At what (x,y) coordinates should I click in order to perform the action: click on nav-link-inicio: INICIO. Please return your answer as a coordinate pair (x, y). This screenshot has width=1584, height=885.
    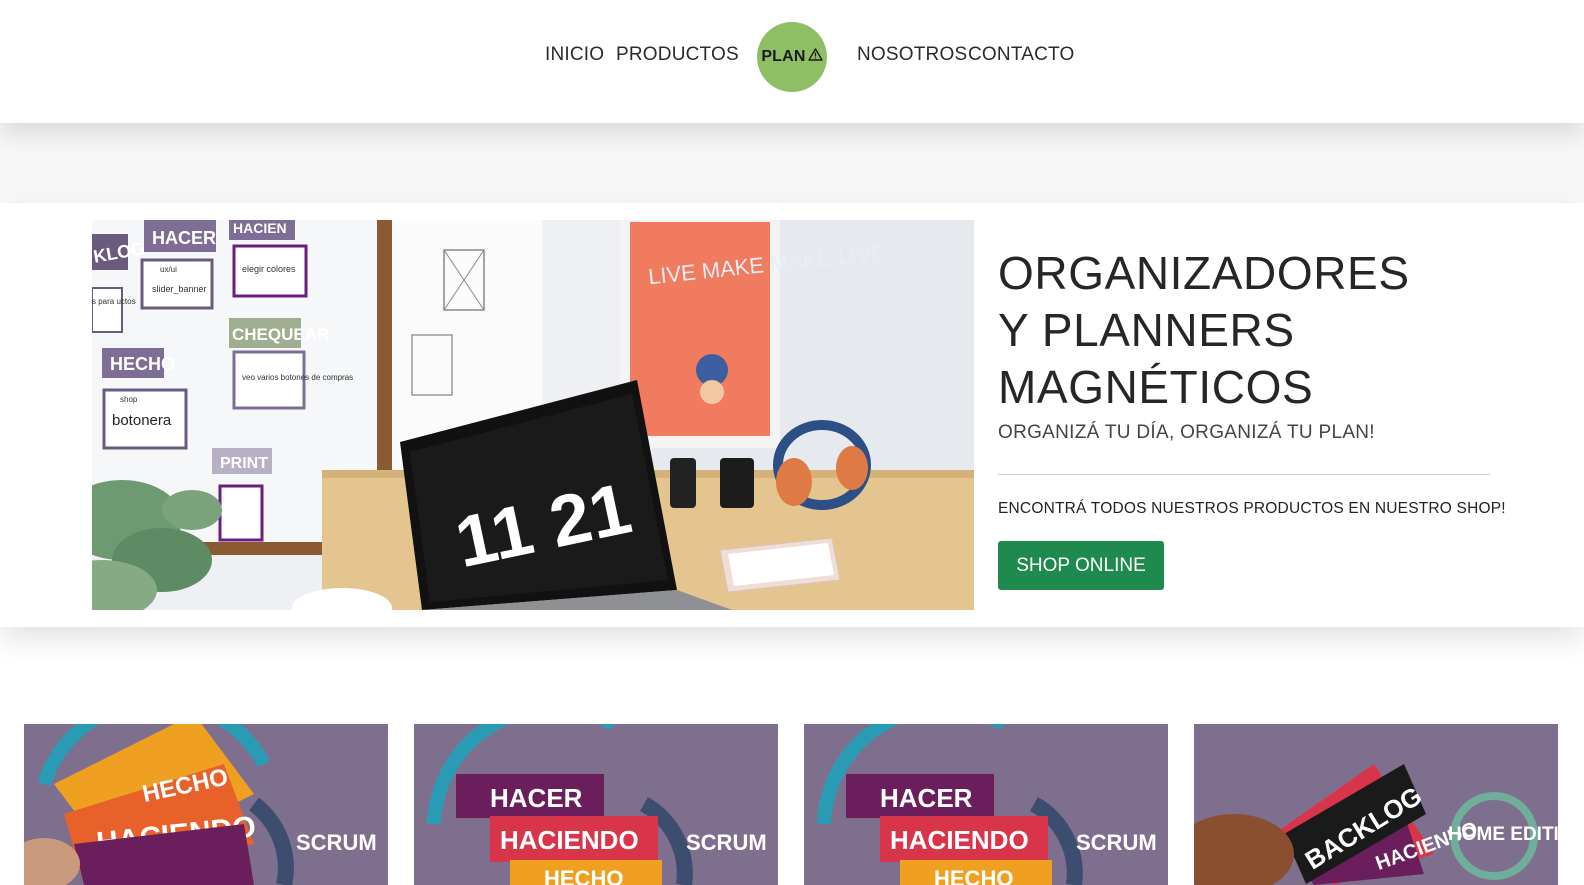
    Looking at the image, I should click on (574, 55).